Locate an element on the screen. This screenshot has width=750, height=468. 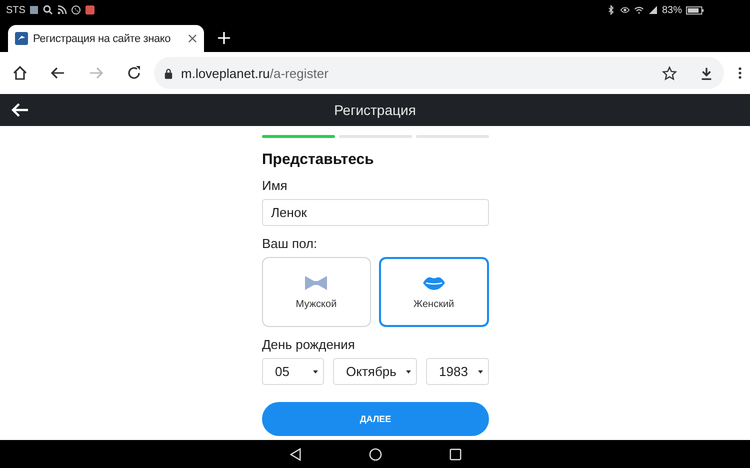
back-nav-icon is located at coordinates (295, 454).